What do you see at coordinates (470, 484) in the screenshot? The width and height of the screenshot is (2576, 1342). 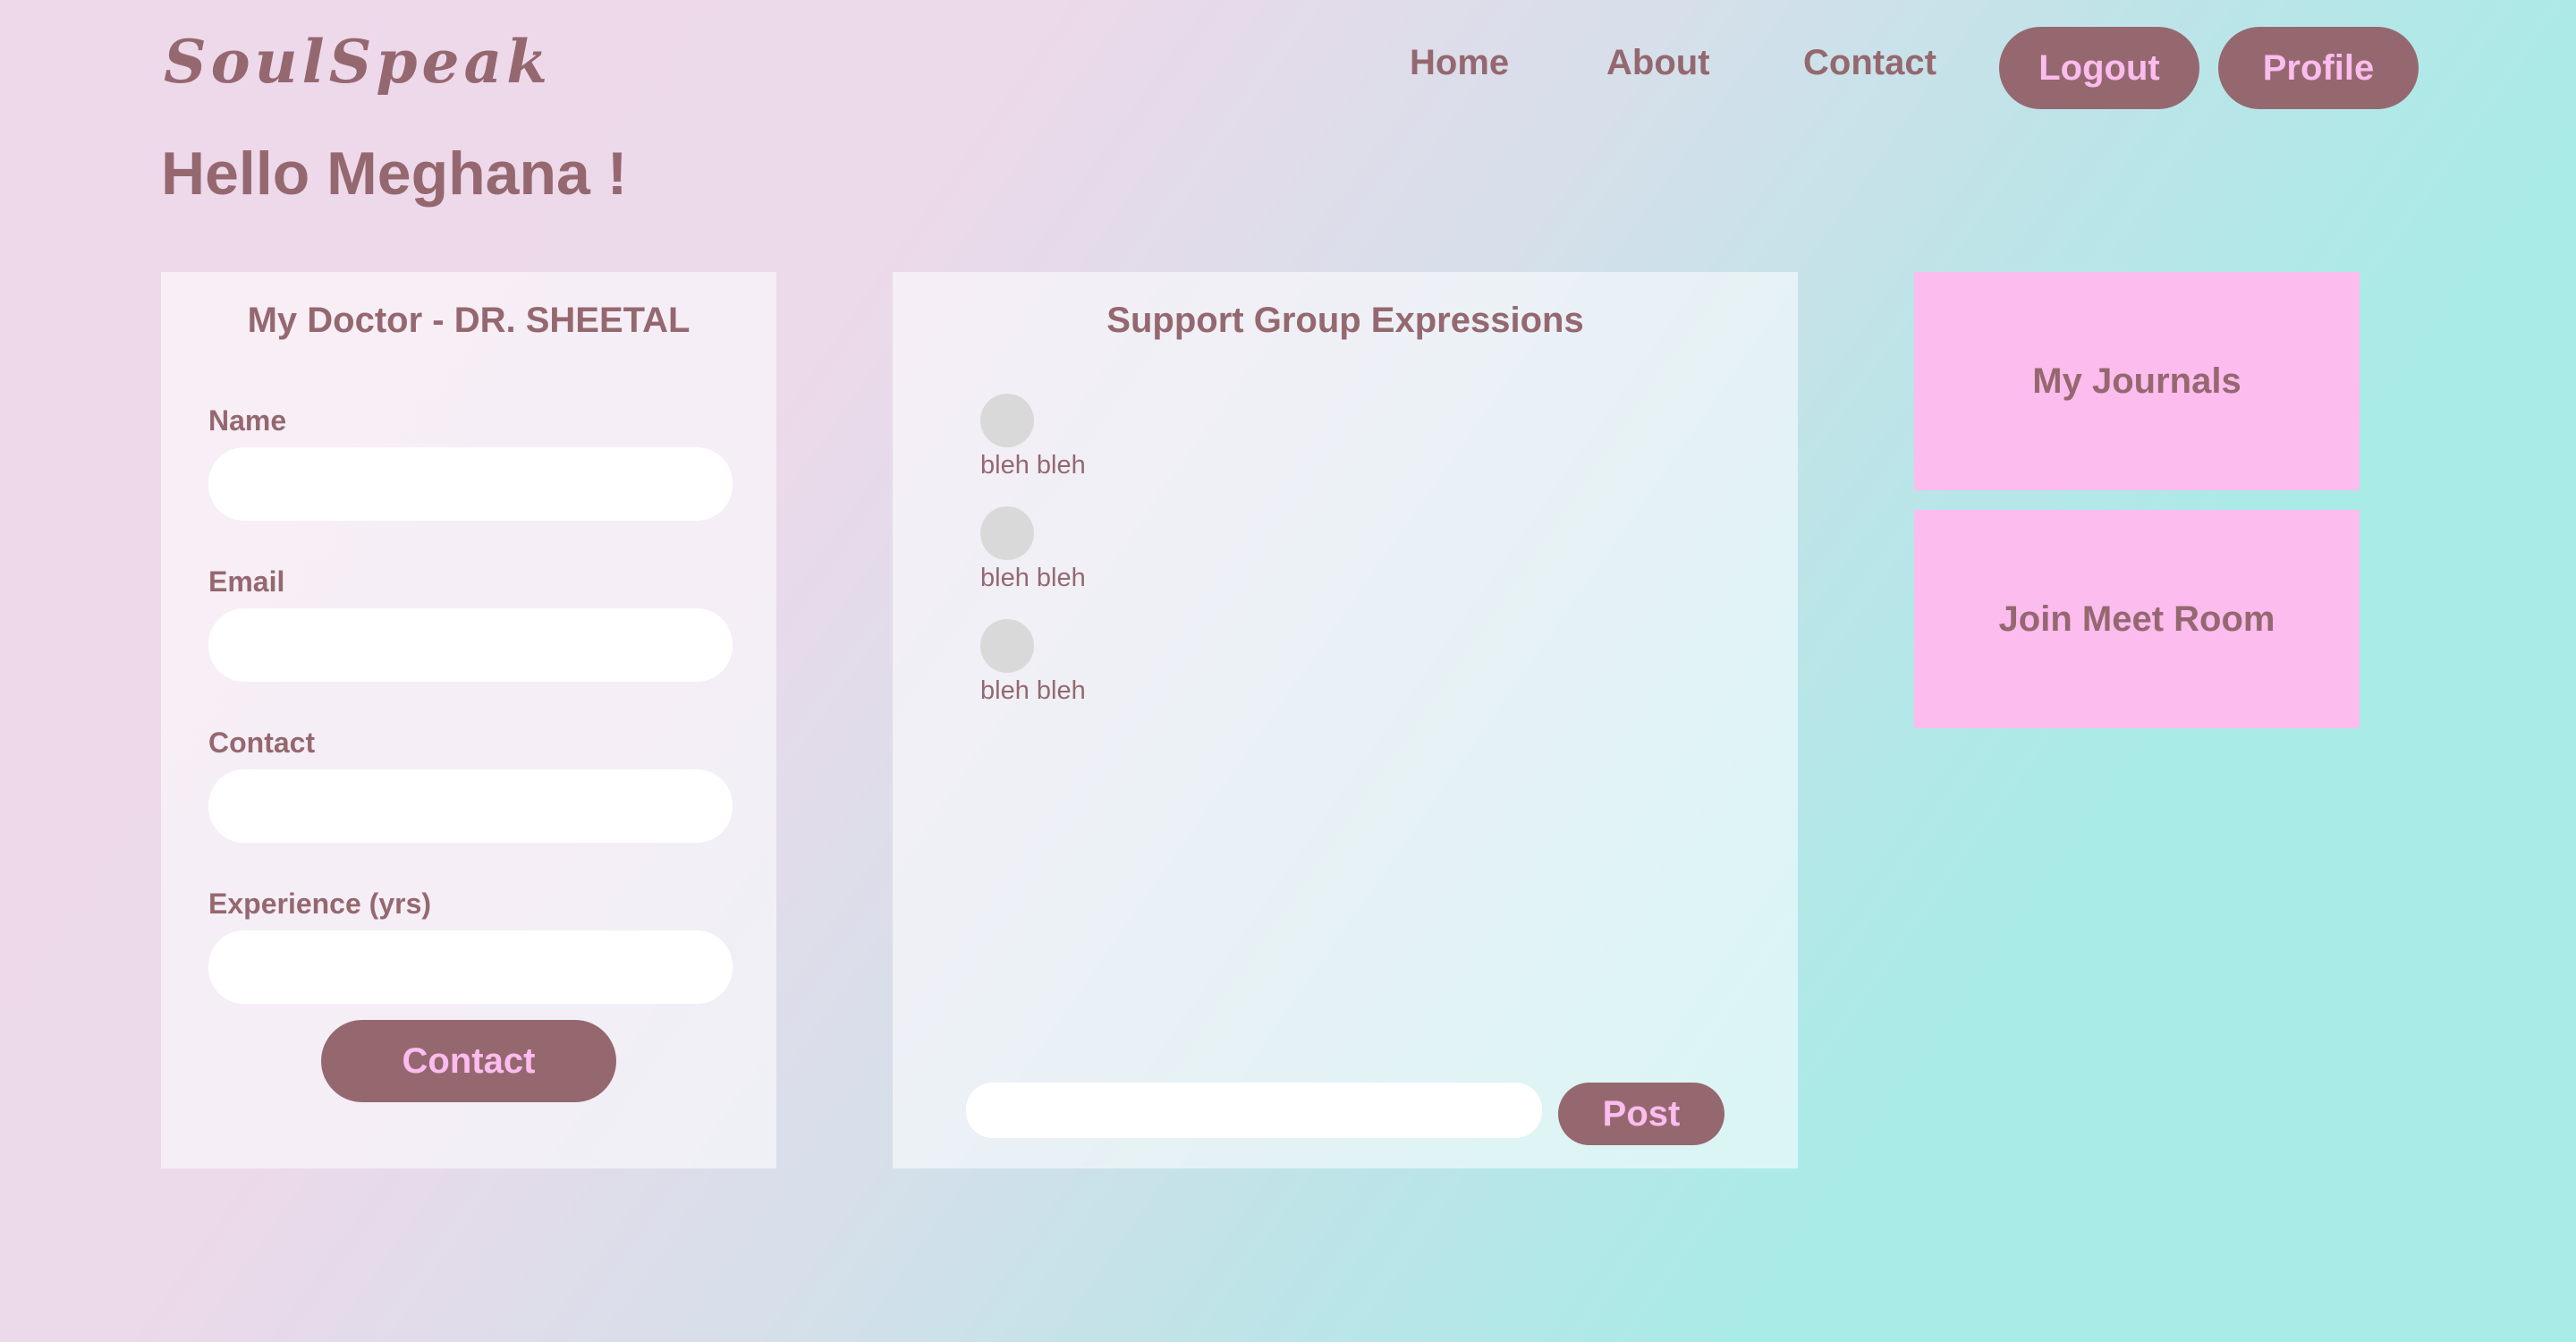 I see `name-input` at bounding box center [470, 484].